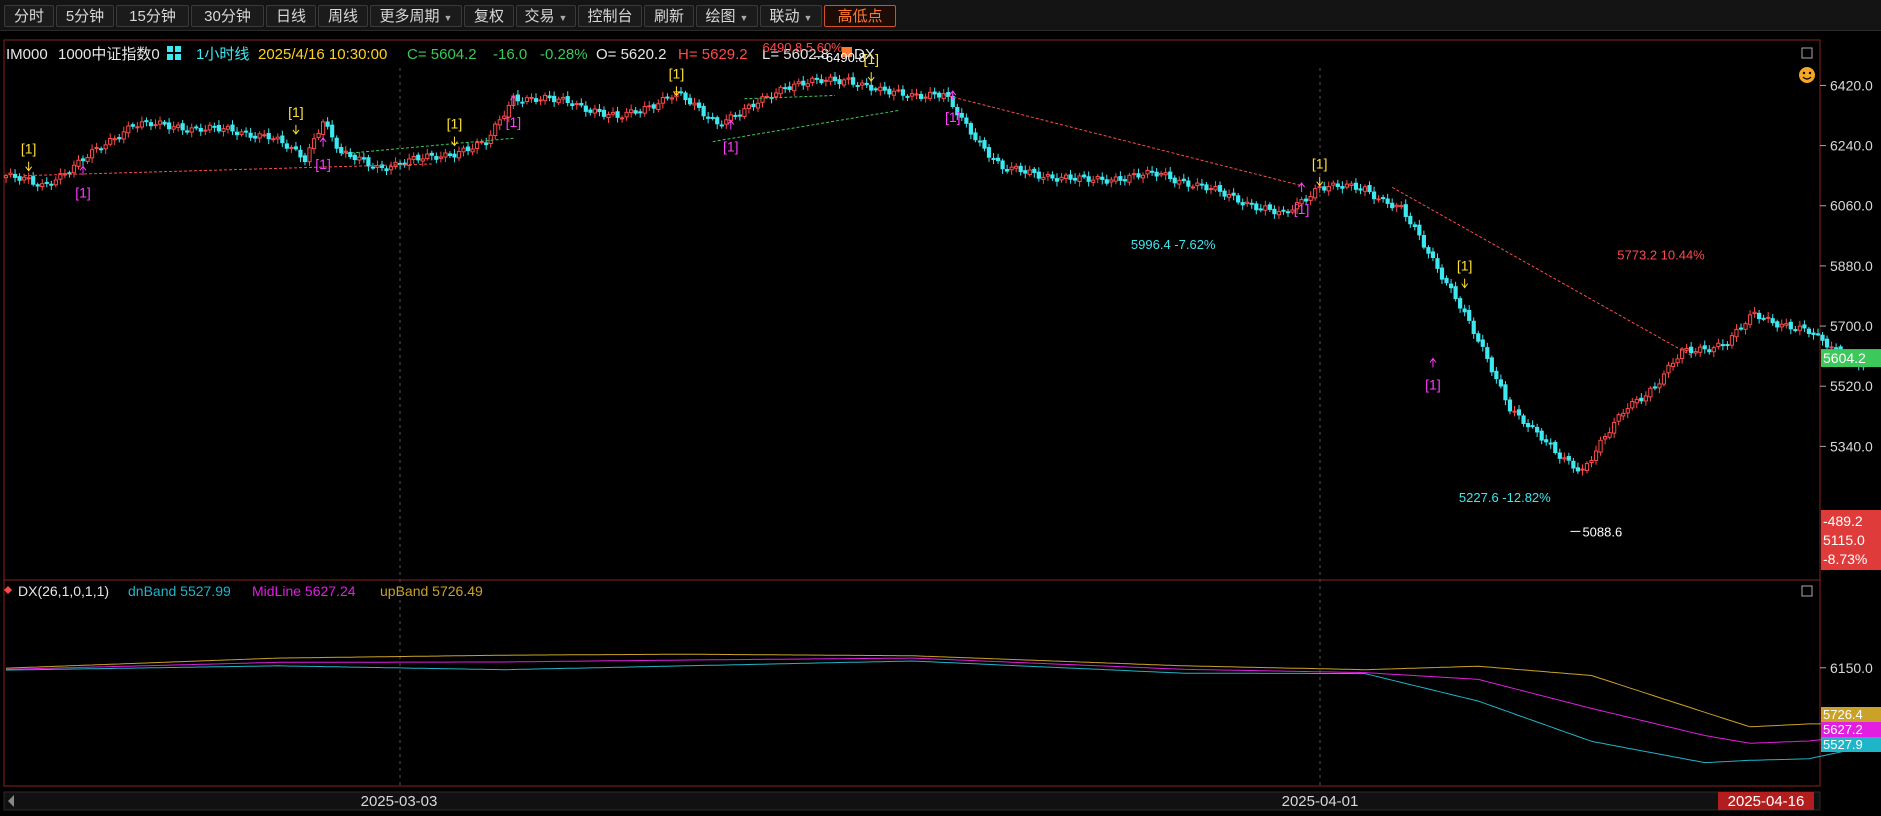 This screenshot has height=816, width=1881. What do you see at coordinates (1851, 446) in the screenshot?
I see `y-tick-label: 5340.0` at bounding box center [1851, 446].